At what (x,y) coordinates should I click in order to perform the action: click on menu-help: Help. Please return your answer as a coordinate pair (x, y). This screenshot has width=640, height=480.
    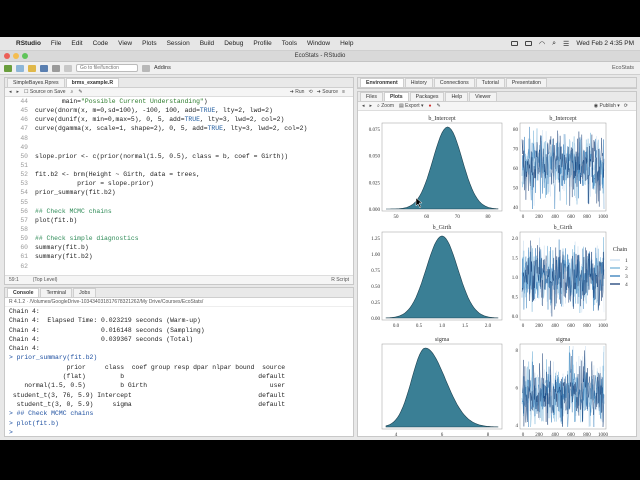
    Looking at the image, I should click on (346, 43).